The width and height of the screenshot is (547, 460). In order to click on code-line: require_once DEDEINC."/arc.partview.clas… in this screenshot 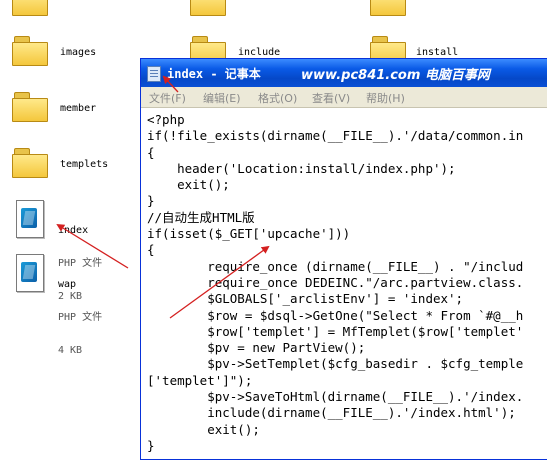, I will do `click(335, 282)`.